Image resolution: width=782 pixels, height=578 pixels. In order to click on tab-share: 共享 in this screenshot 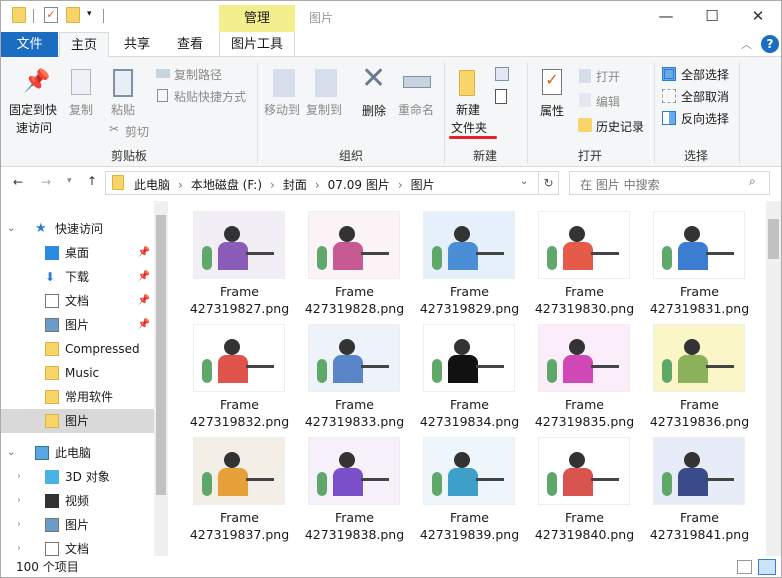, I will do `click(137, 44)`.